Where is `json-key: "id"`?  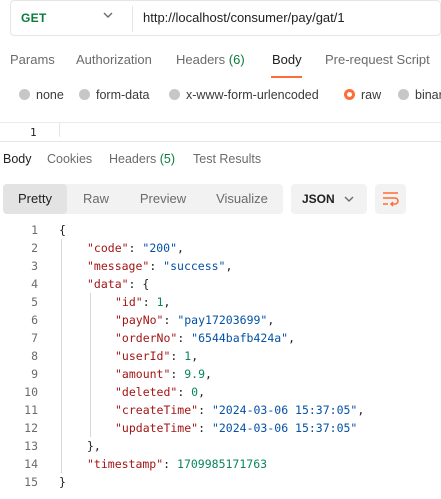
json-key: "id" is located at coordinates (129, 302).